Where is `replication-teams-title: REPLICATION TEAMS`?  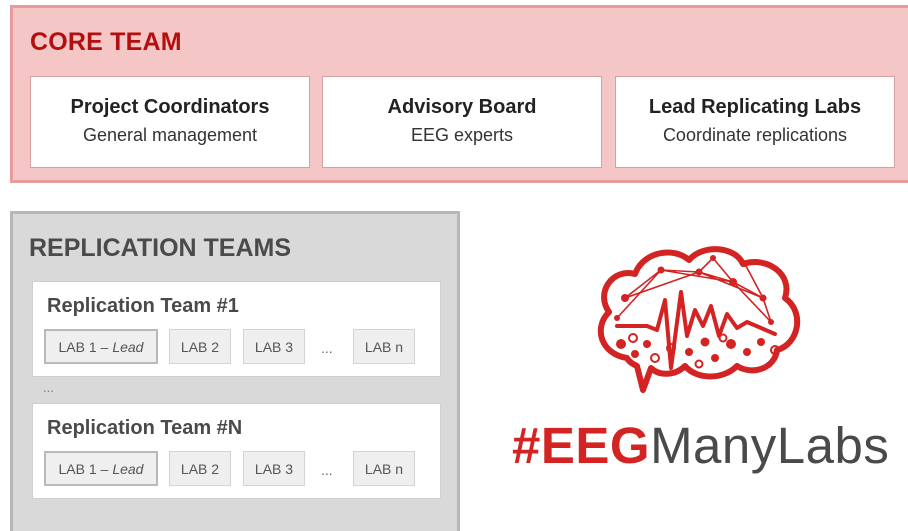 replication-teams-title: REPLICATION TEAMS is located at coordinates (160, 248).